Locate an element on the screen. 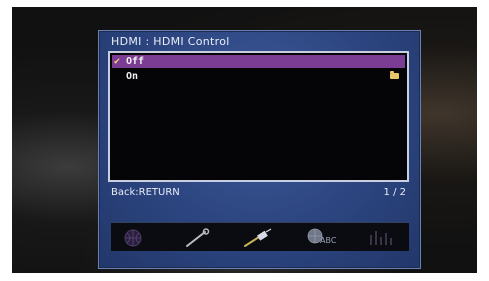 This screenshot has height=281, width=489. option-label: Off is located at coordinates (135, 61).